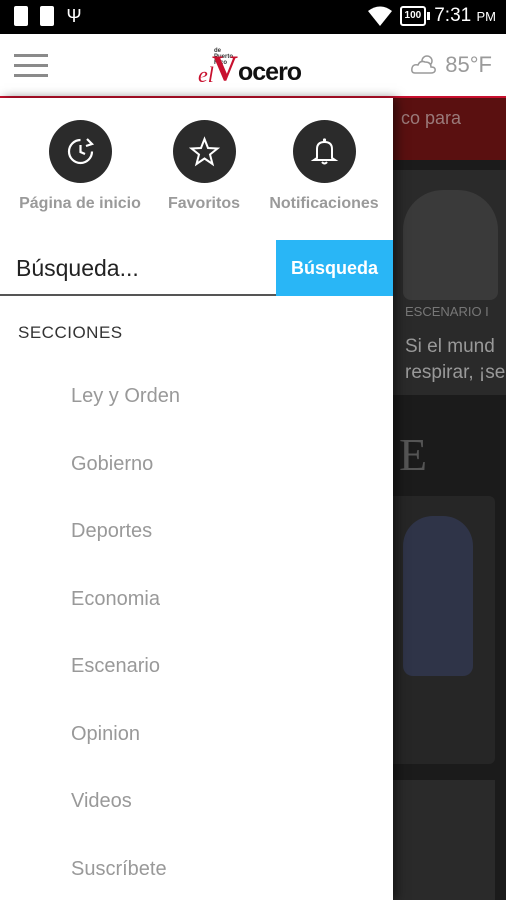  What do you see at coordinates (468, 64) in the screenshot?
I see `temperature: 85°F` at bounding box center [468, 64].